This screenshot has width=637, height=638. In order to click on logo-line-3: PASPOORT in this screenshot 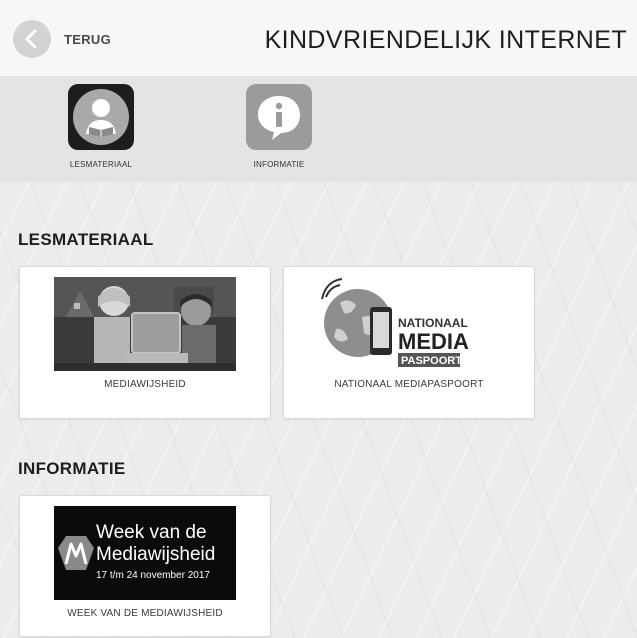, I will do `click(431, 361)`.